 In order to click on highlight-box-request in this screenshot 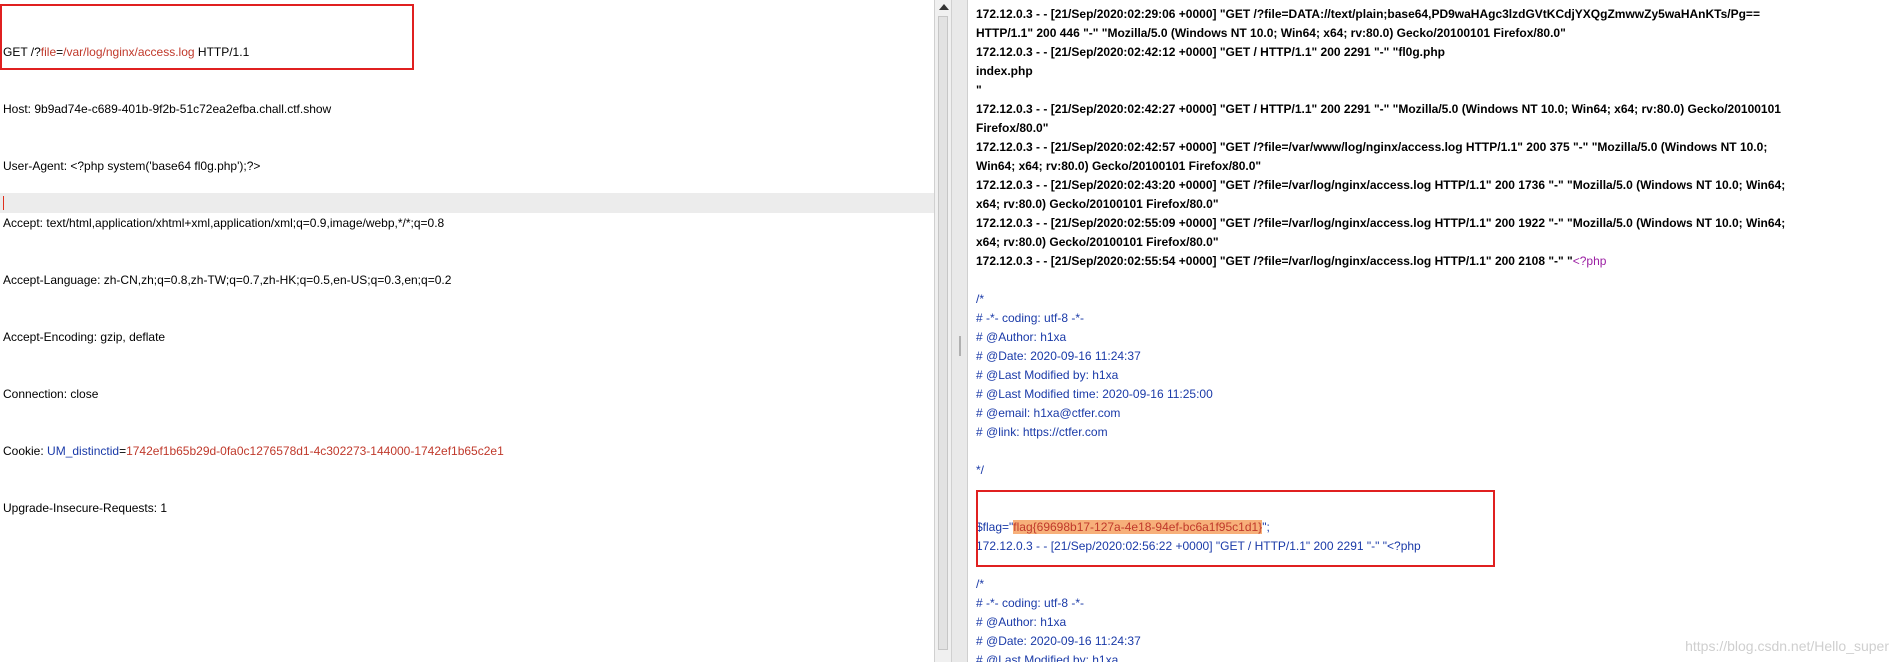, I will do `click(207, 37)`.